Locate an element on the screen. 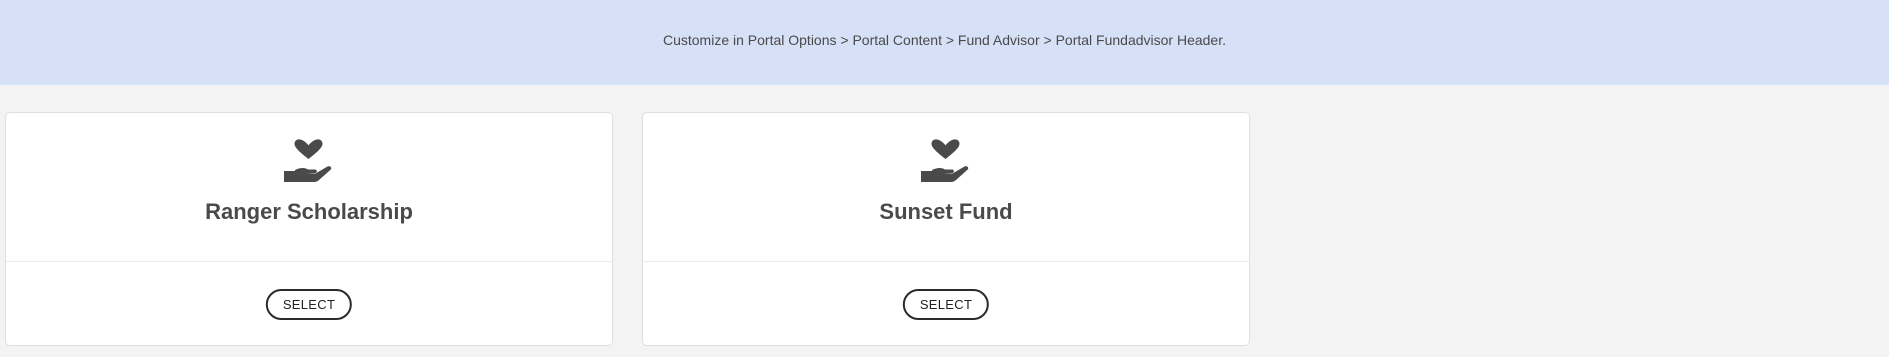 The height and width of the screenshot is (357, 1889). fund-title: Ranger Scholarship is located at coordinates (309, 211).